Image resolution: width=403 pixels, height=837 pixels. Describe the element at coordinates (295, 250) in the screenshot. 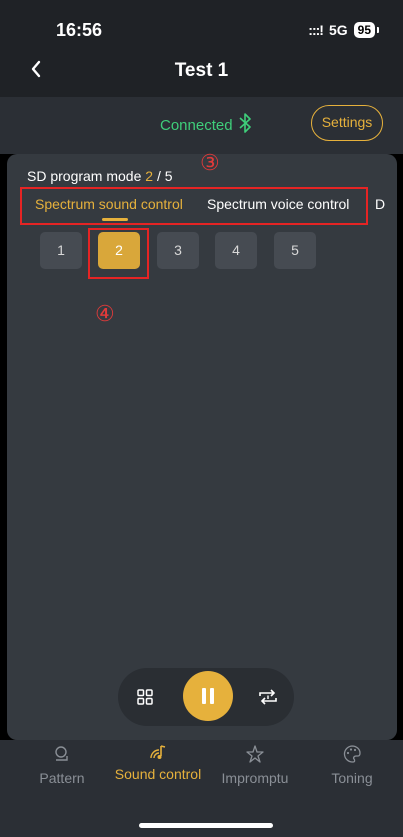

I see `program-number-5: 5` at that location.